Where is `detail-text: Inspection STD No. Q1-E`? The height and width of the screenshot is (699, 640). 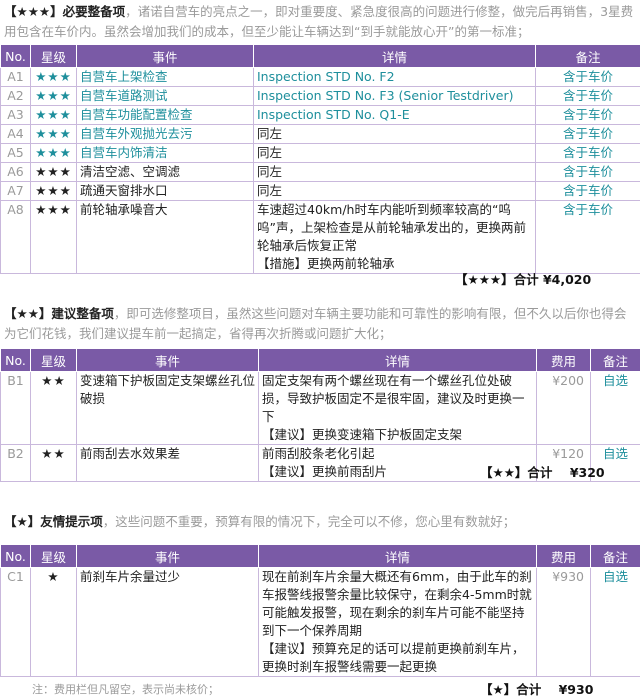 detail-text: Inspection STD No. Q1-E is located at coordinates (333, 114).